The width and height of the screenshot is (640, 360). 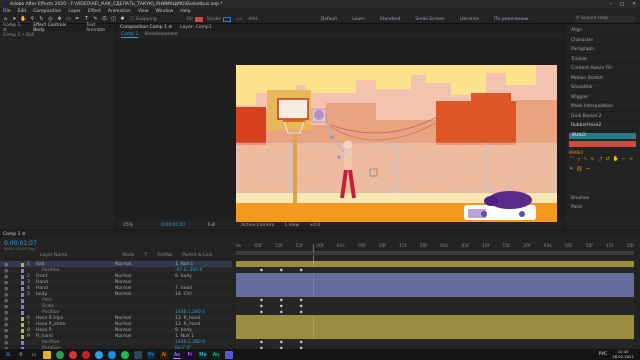 What do you see at coordinates (257, 225) in the screenshot?
I see `camera-select: Active Camera` at bounding box center [257, 225].